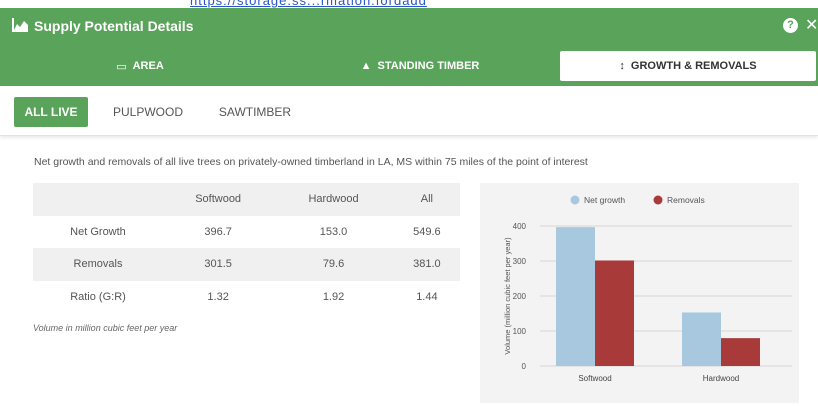 The width and height of the screenshot is (818, 406). What do you see at coordinates (622, 66) in the screenshot?
I see `up-down-arrow-icon: ↕` at bounding box center [622, 66].